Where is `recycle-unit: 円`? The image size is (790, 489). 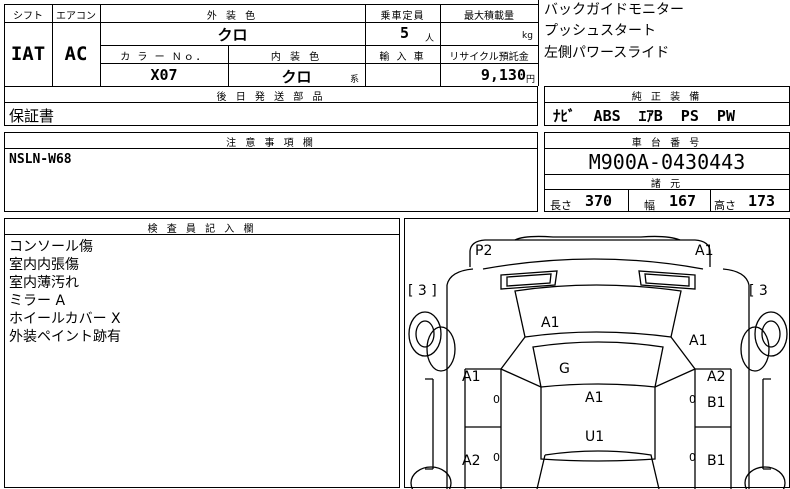
recycle-unit: 円 is located at coordinates (531, 80).